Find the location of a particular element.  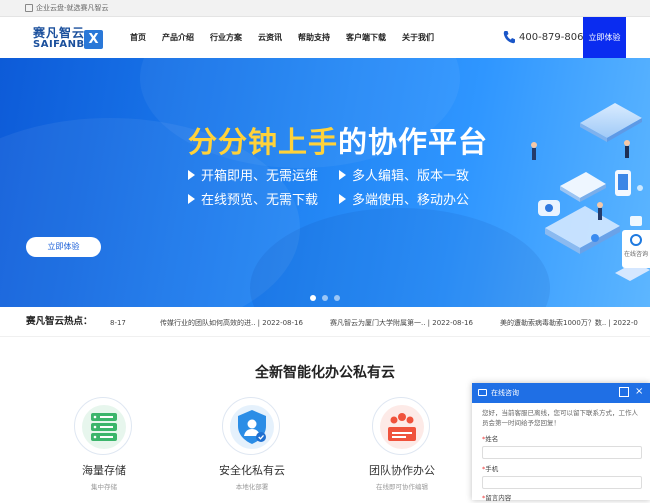

feature-card-title: 海量存储 is located at coordinates (104, 470).